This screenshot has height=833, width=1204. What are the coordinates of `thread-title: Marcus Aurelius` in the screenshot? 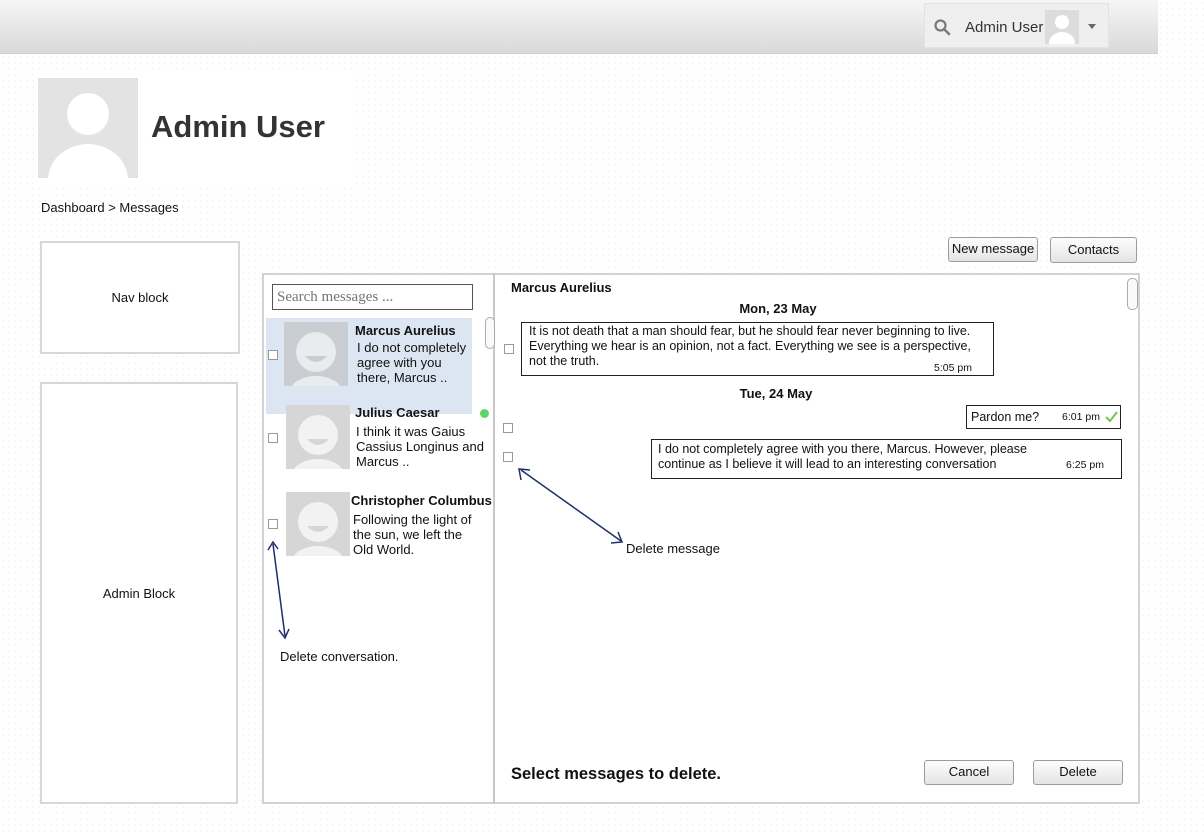 It's located at (561, 287).